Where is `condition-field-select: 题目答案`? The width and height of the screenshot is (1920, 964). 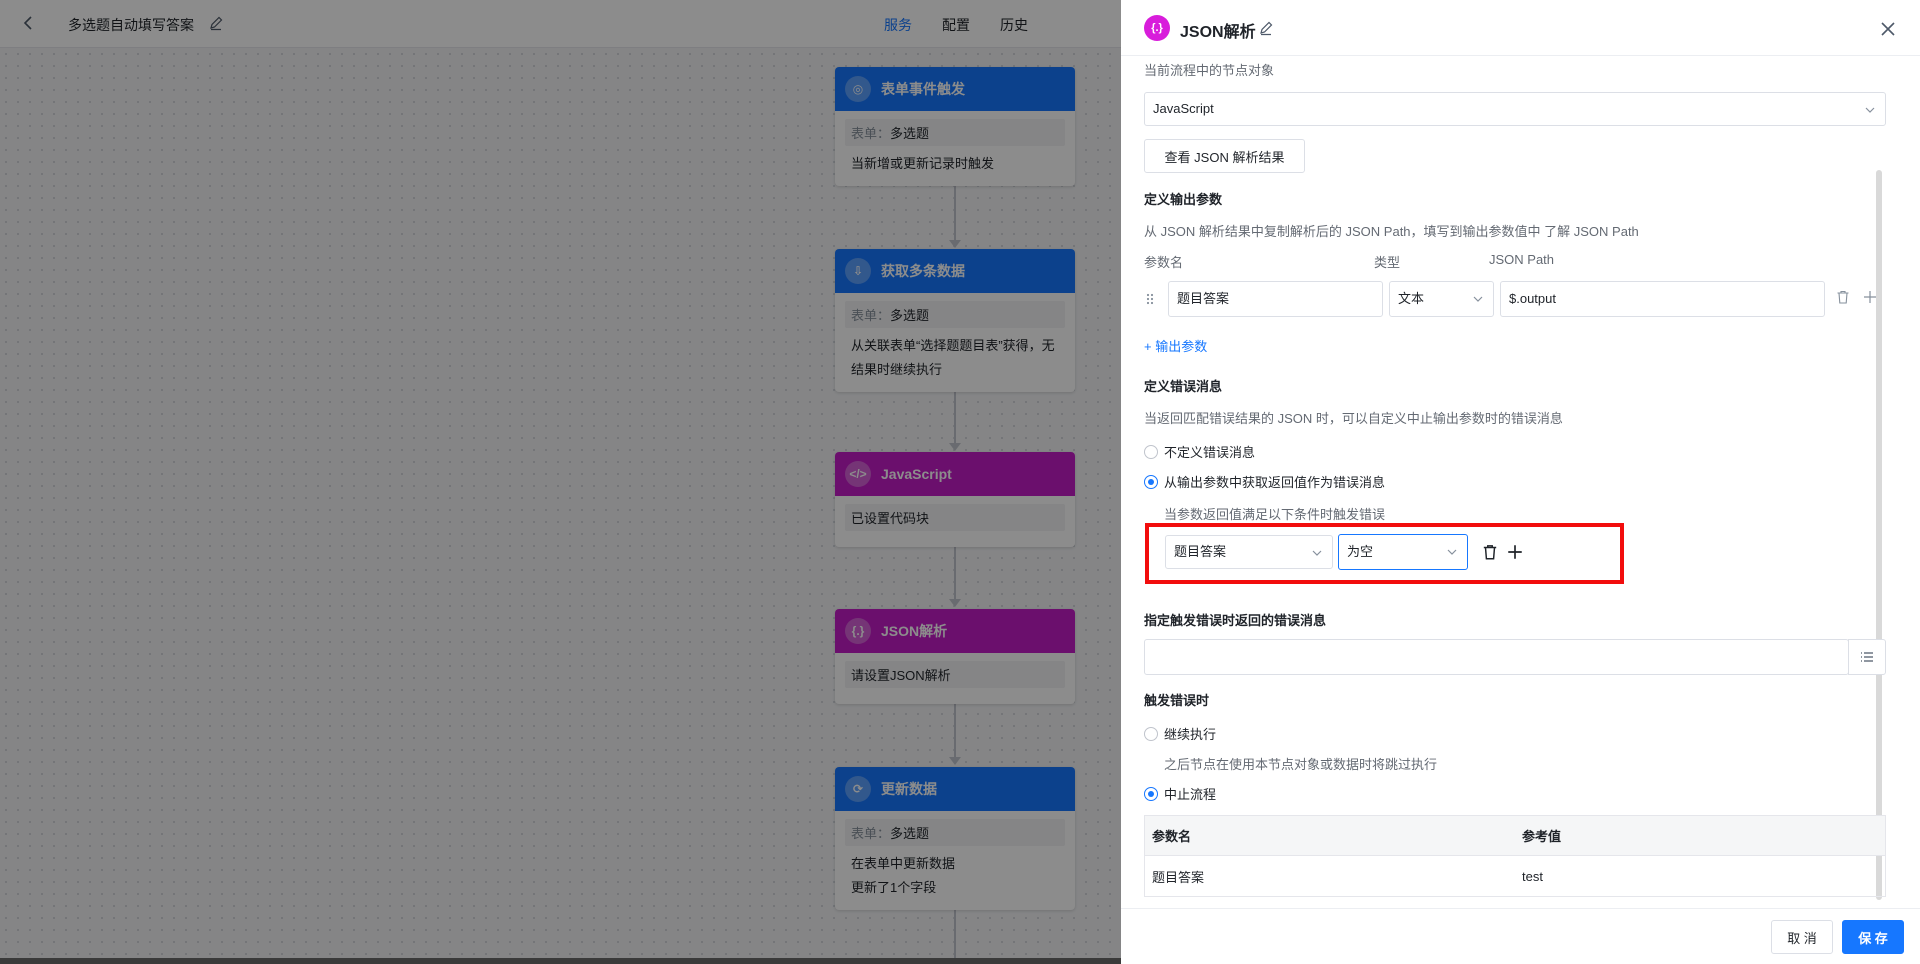 condition-field-select: 题目答案 is located at coordinates (1249, 552).